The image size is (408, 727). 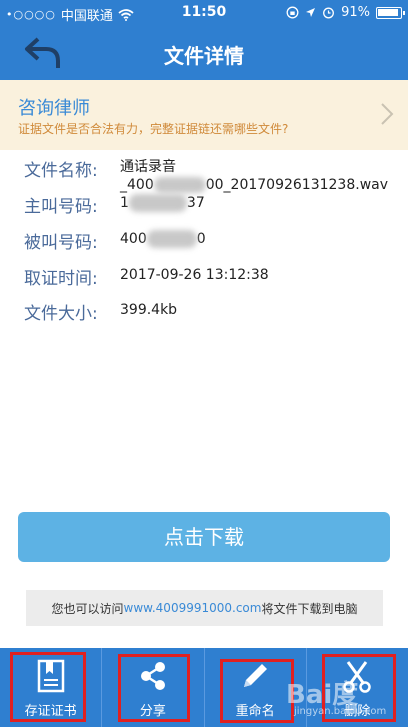 I want to click on caller-prefix: 1, so click(x=124, y=203).